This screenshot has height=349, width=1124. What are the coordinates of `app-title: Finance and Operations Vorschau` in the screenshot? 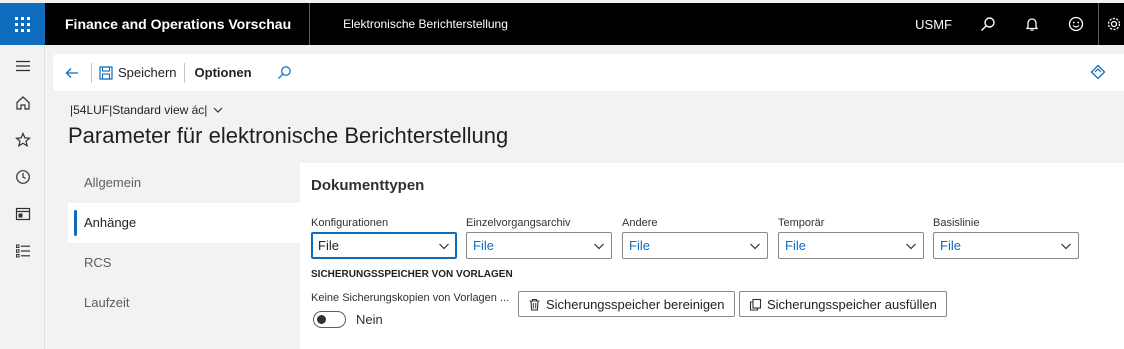 It's located at (178, 24).